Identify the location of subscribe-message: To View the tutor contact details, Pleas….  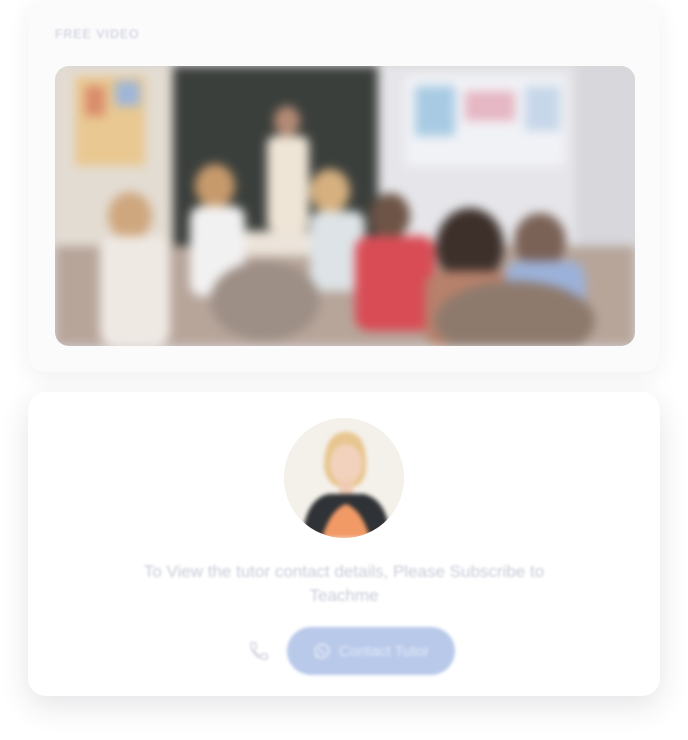
(344, 583).